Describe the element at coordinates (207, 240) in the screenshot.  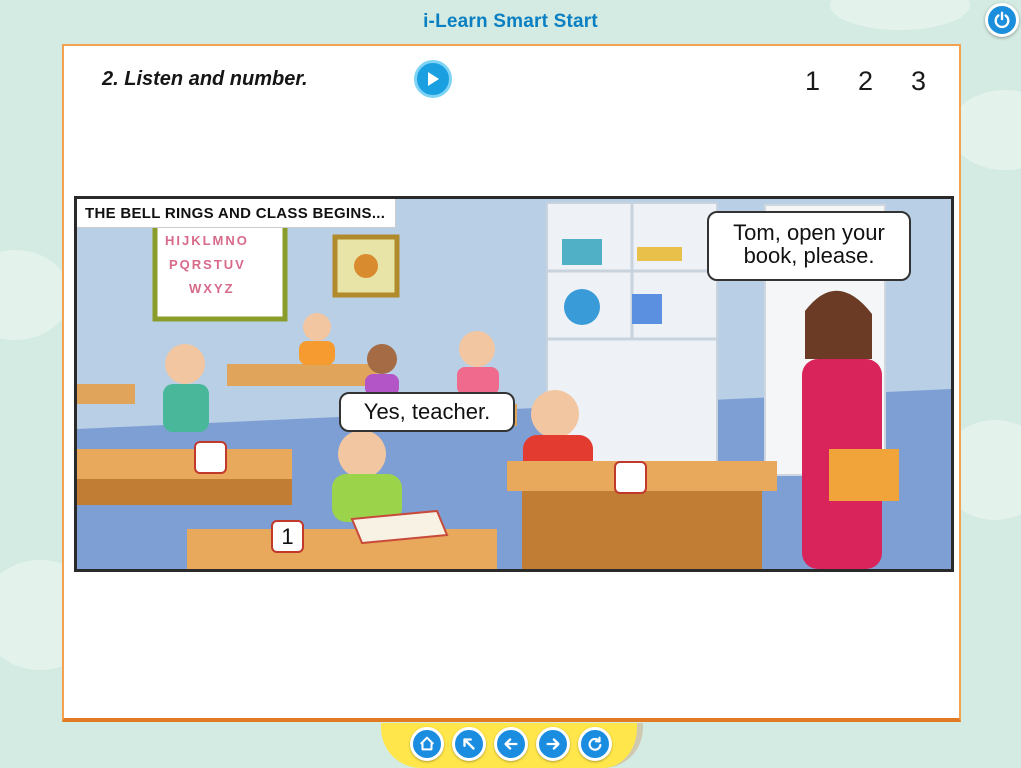
I see `alphabet-row-1: HIJKLMNO` at that location.